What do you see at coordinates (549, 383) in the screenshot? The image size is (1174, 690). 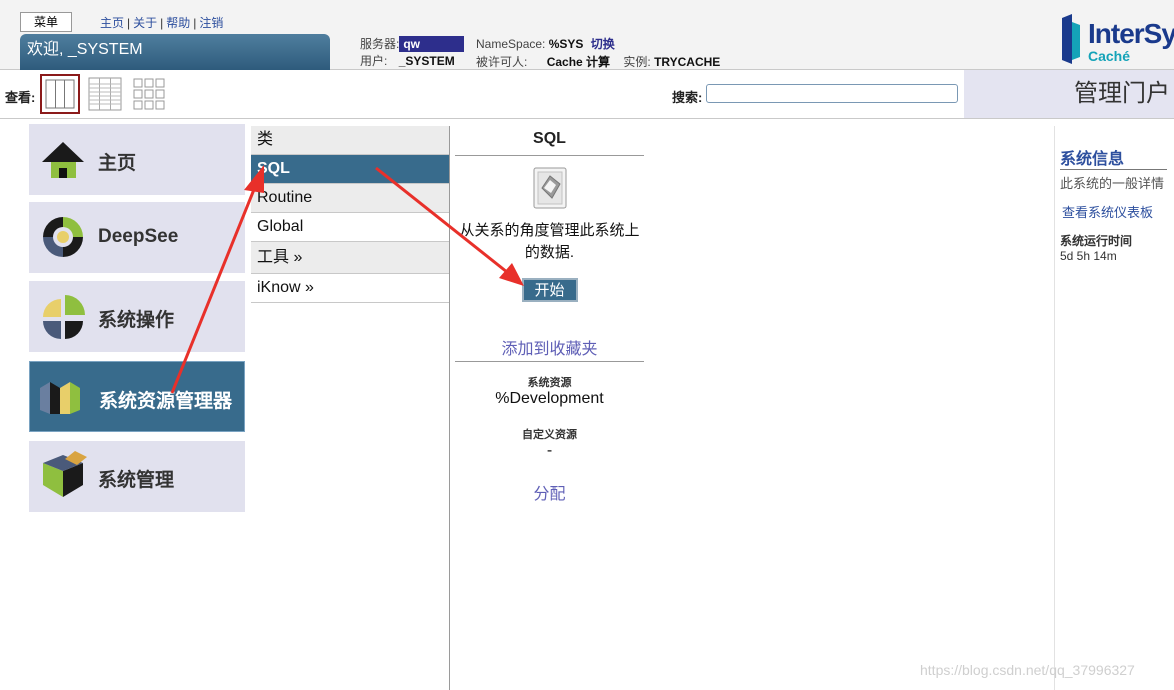 I see `resource-label: 系统资源` at bounding box center [549, 383].